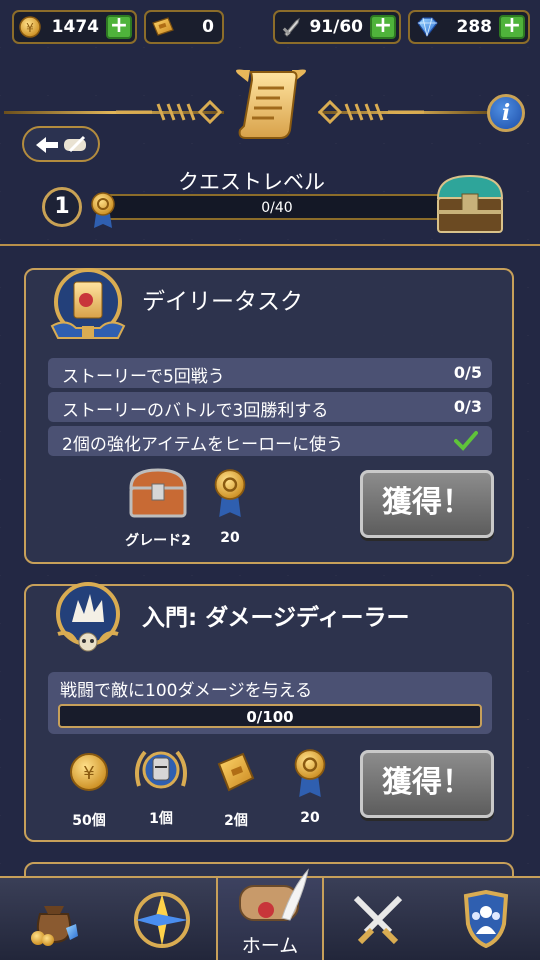 The image size is (540, 960). I want to click on back-arrow-icon, so click(61, 144).